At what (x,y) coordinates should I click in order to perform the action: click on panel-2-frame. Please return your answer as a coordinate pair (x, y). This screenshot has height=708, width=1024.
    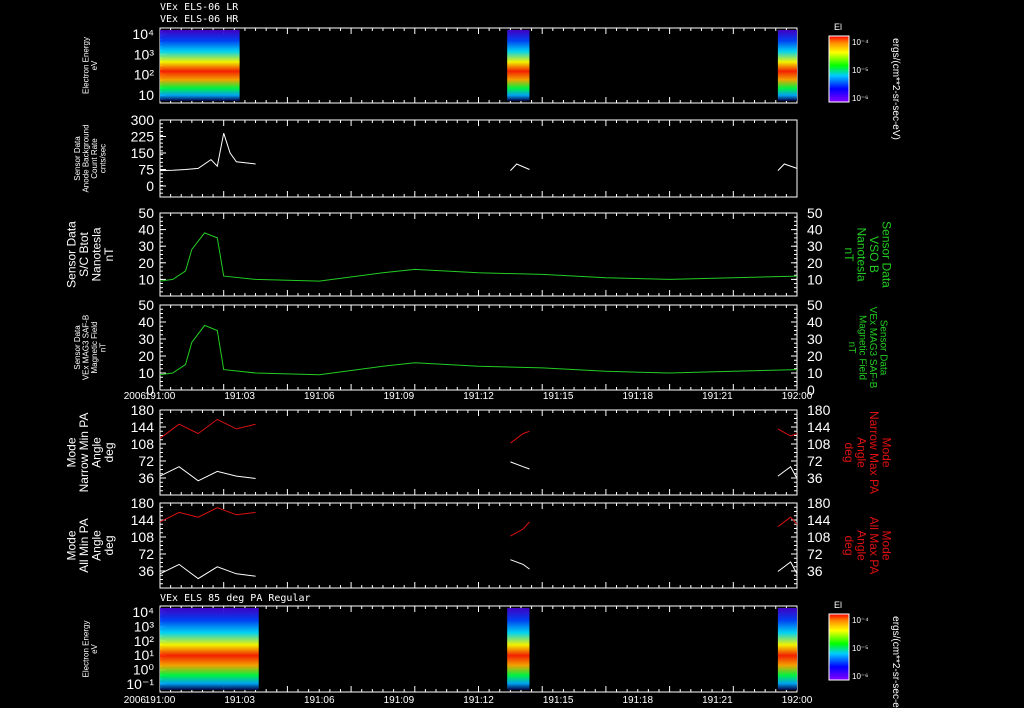
    Looking at the image, I should click on (478, 158).